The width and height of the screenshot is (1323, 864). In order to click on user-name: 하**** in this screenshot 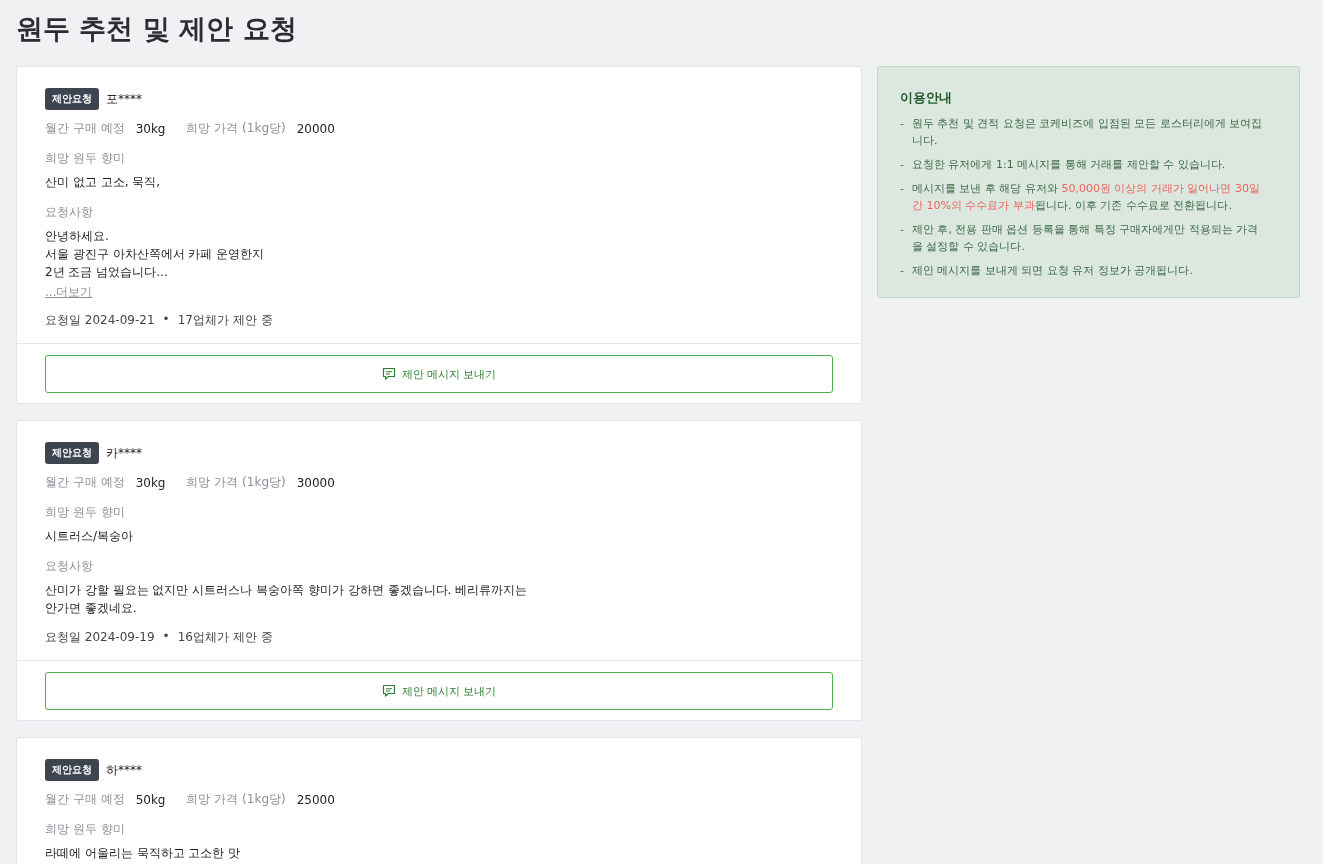, I will do `click(124, 770)`.